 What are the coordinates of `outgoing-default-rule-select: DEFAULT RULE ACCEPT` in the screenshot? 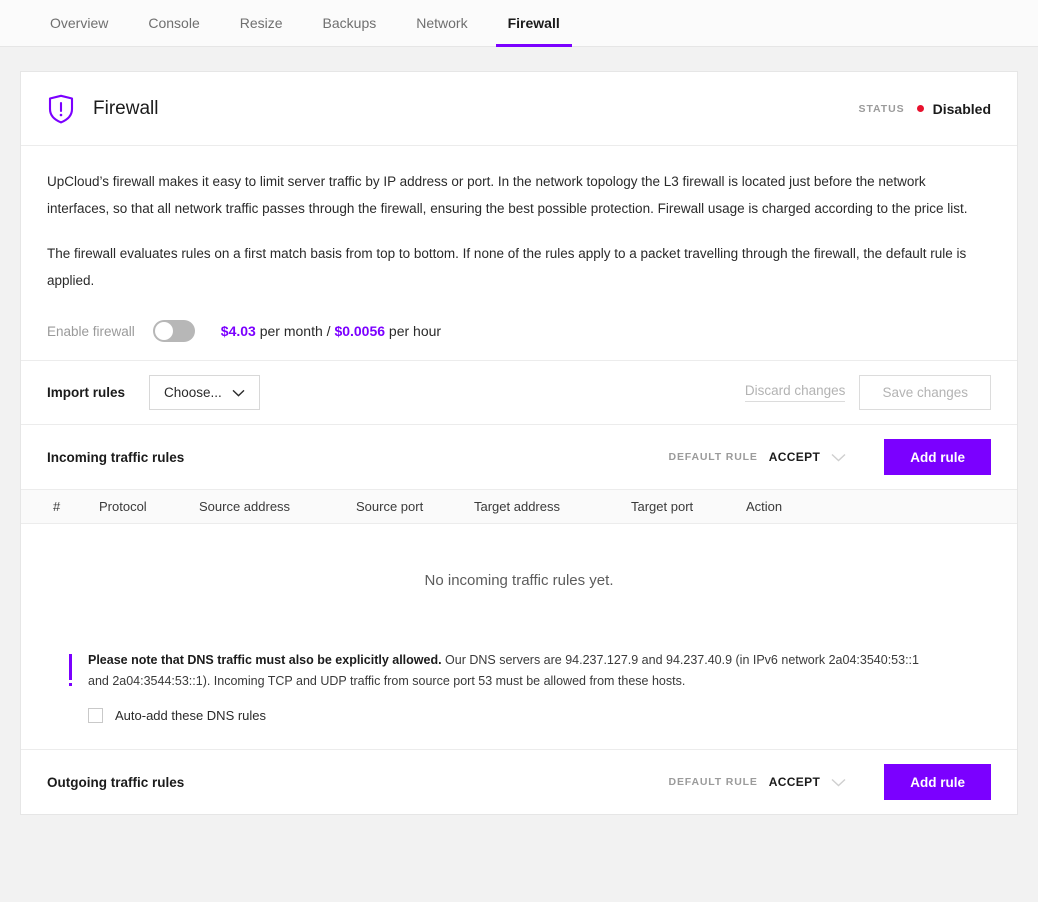 It's located at (758, 782).